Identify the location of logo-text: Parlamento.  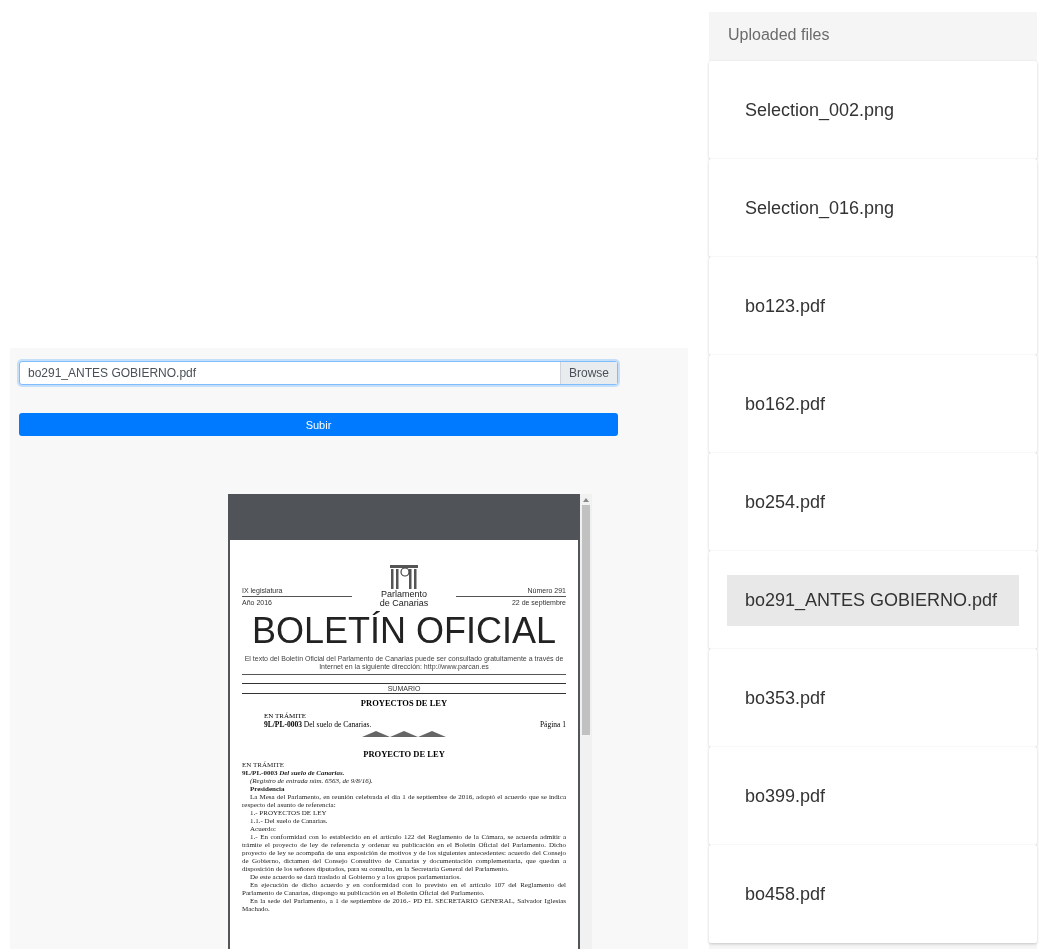
(404, 594).